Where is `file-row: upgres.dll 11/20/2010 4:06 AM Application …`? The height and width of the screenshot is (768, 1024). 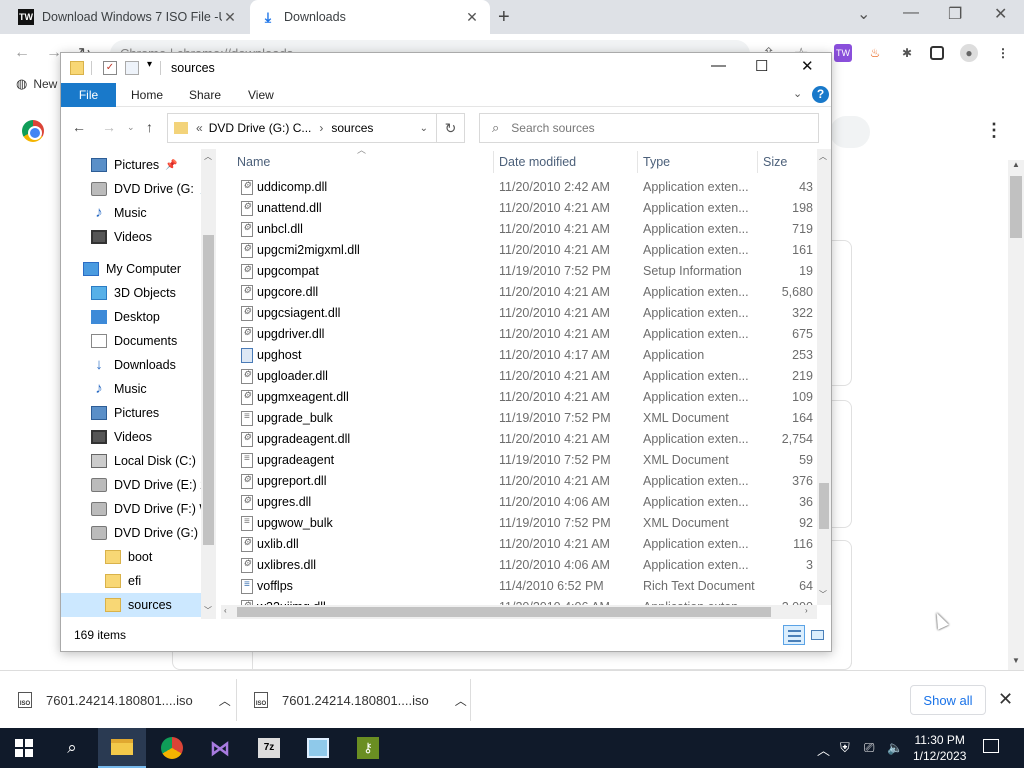 file-row: upgres.dll 11/20/2010 4:06 AM Application … is located at coordinates (519, 502).